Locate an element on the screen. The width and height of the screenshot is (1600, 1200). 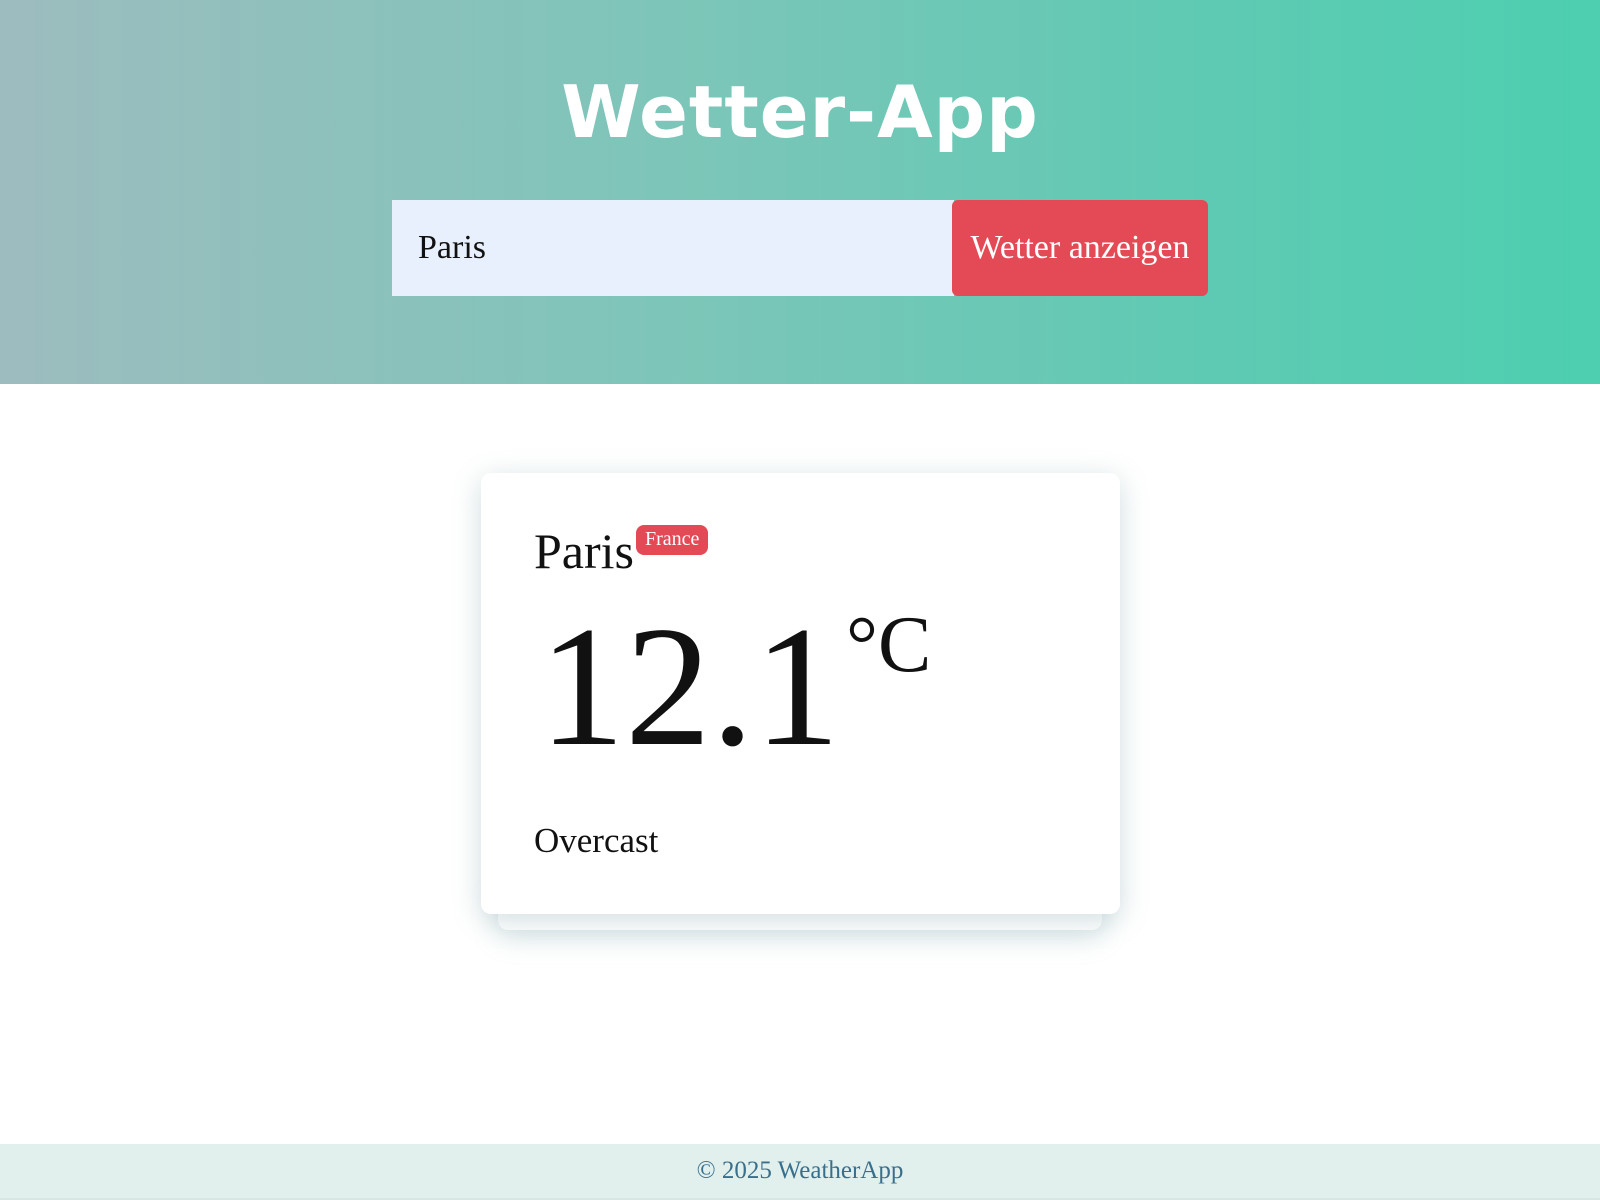
temperature-display: 12.1 °C is located at coordinates (735, 687).